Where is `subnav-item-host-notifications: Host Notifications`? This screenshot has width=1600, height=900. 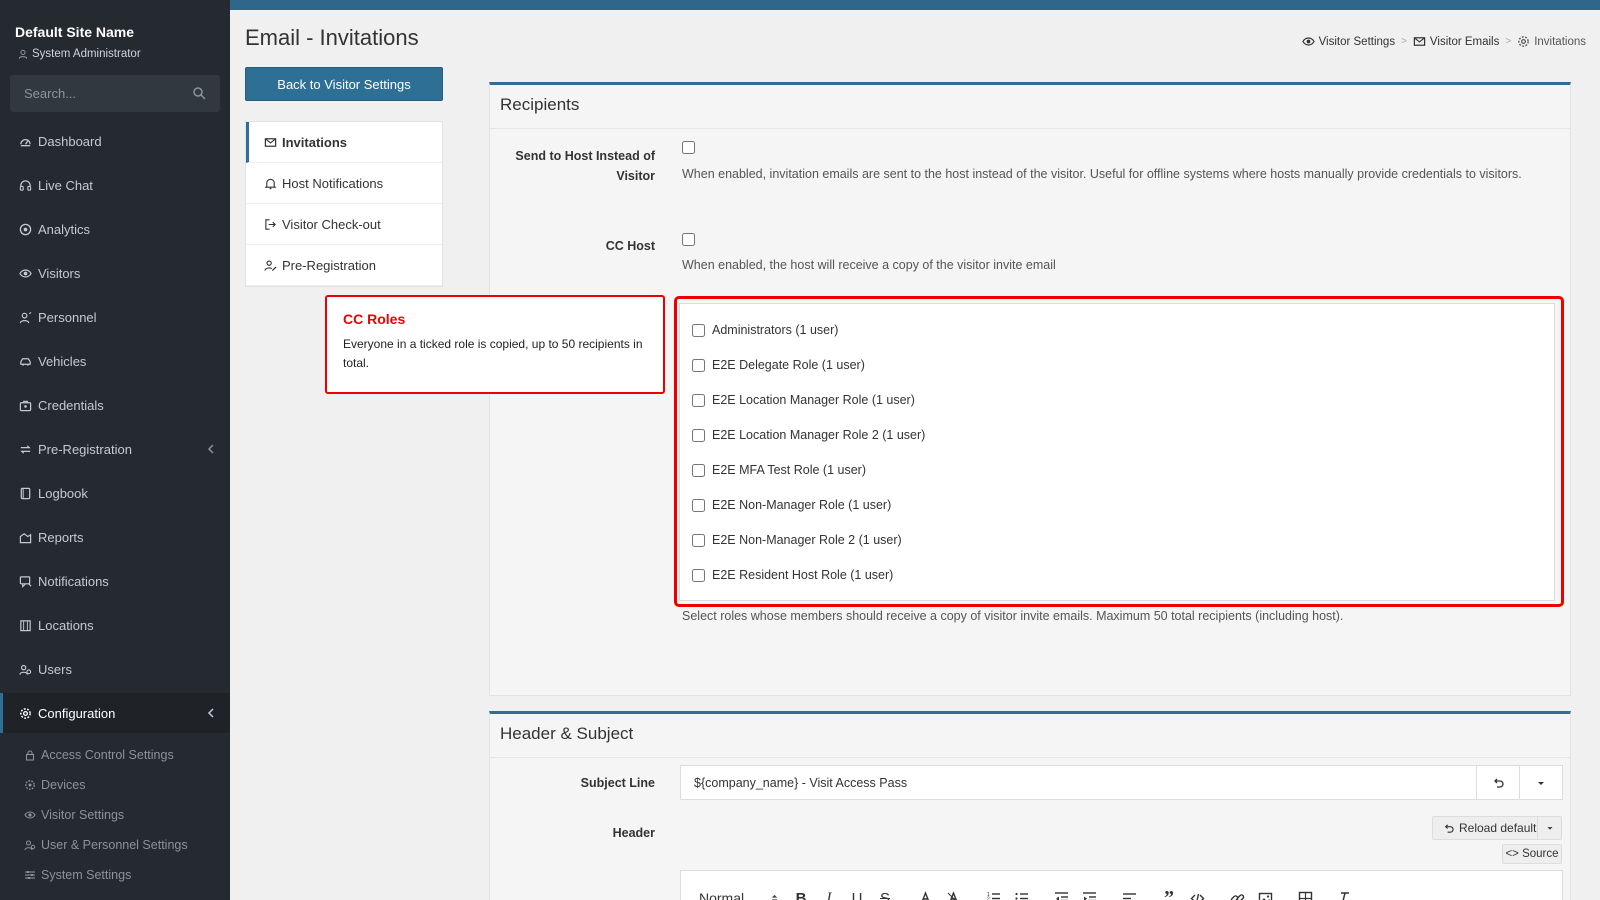 subnav-item-host-notifications: Host Notifications is located at coordinates (344, 183).